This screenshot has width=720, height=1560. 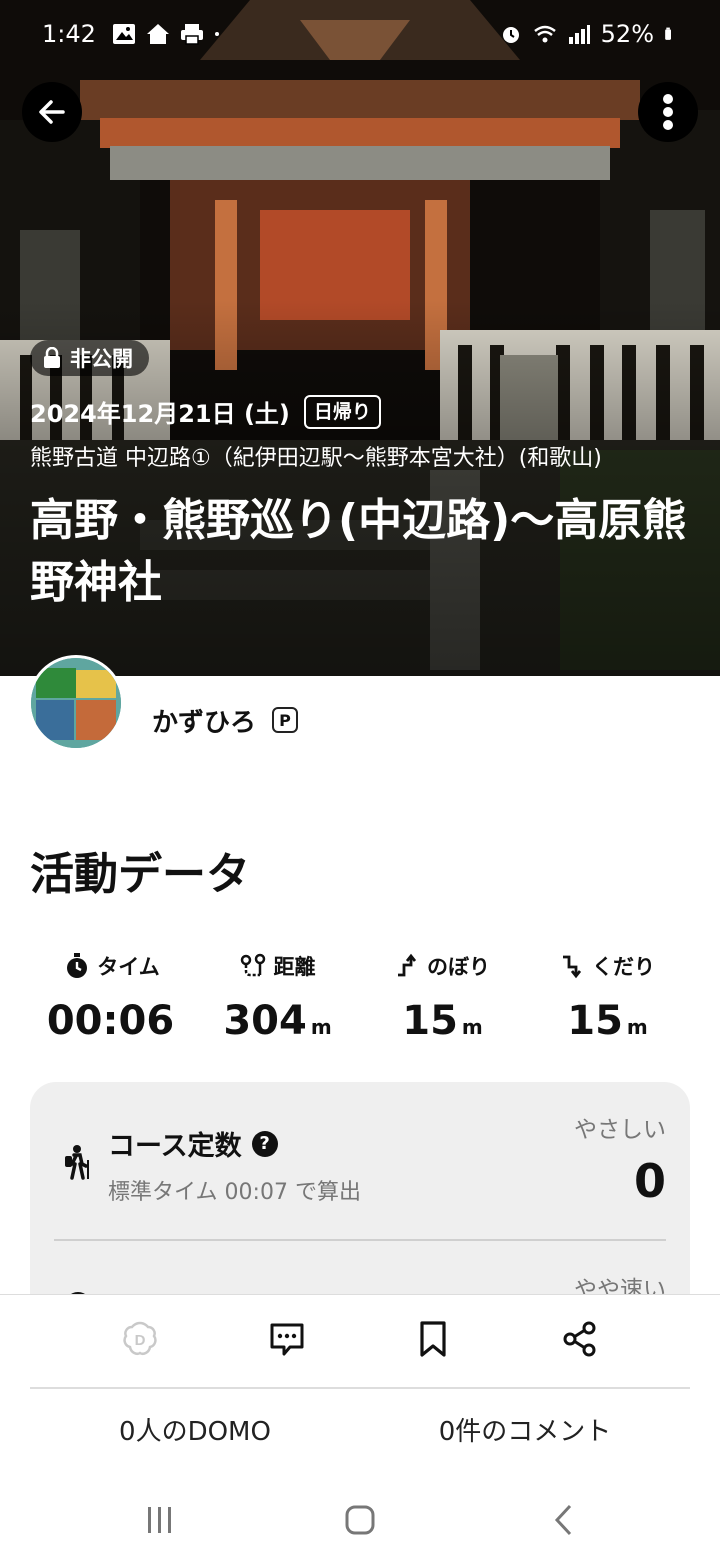 I want to click on more-vertical-icon, so click(x=668, y=112).